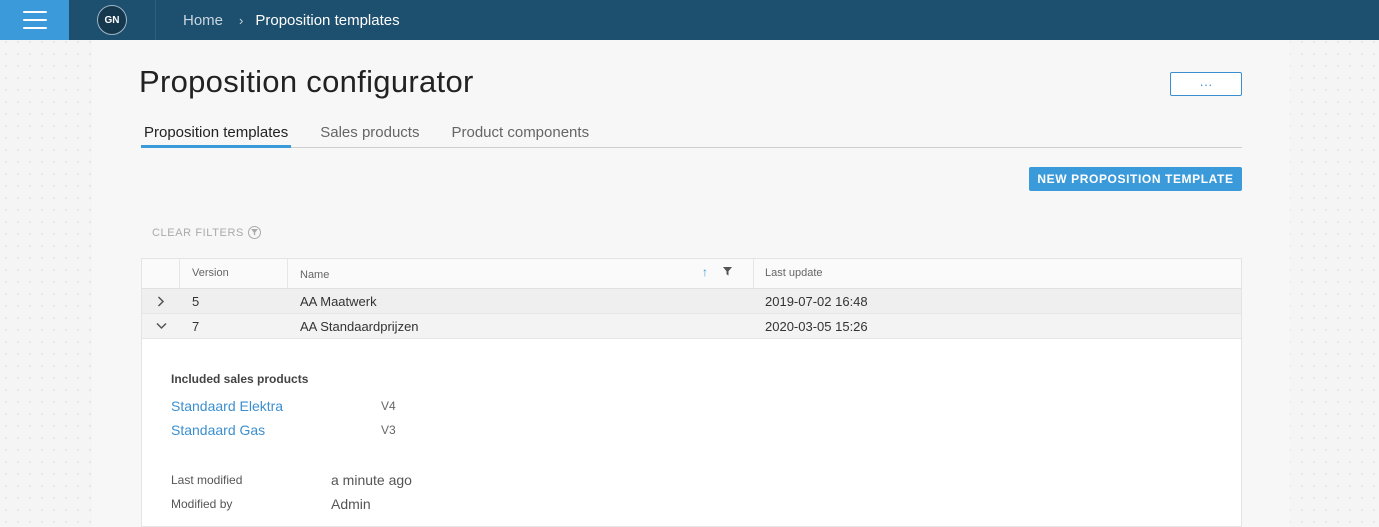 Image resolution: width=1379 pixels, height=527 pixels. Describe the element at coordinates (240, 379) in the screenshot. I see `included-sales-products-heading: Included sales products` at that location.